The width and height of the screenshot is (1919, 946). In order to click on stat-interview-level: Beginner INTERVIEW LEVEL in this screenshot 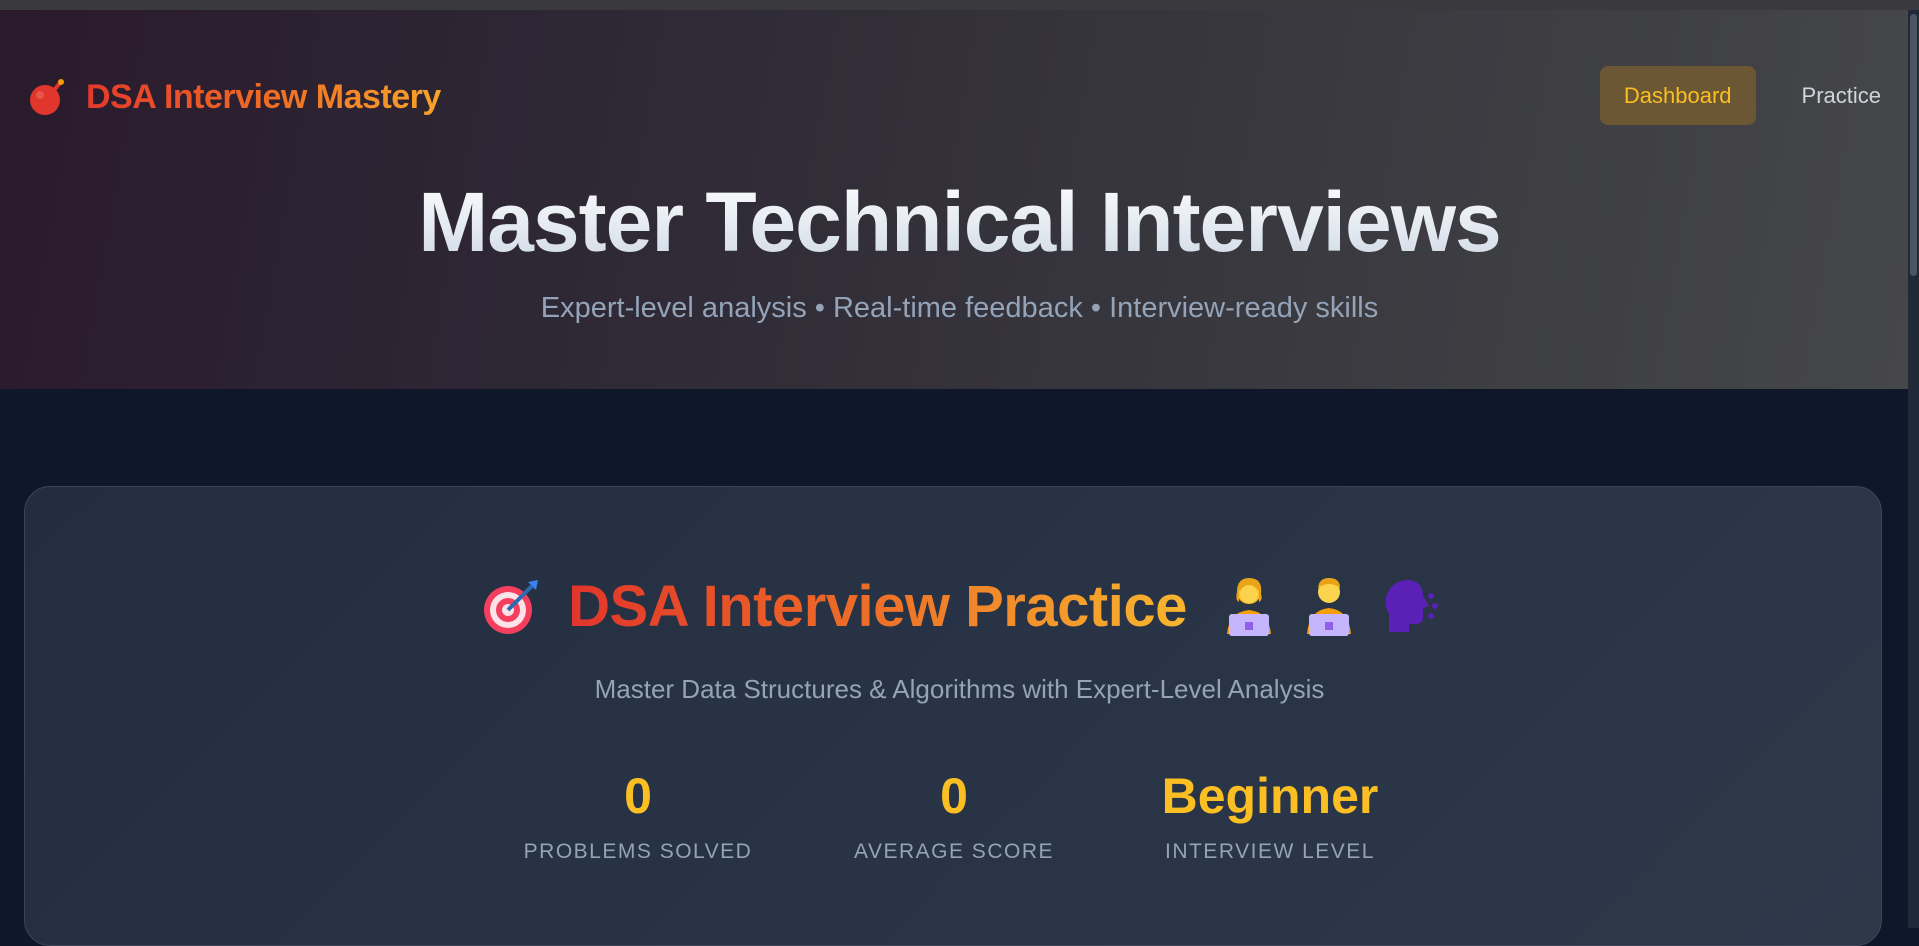, I will do `click(1270, 814)`.